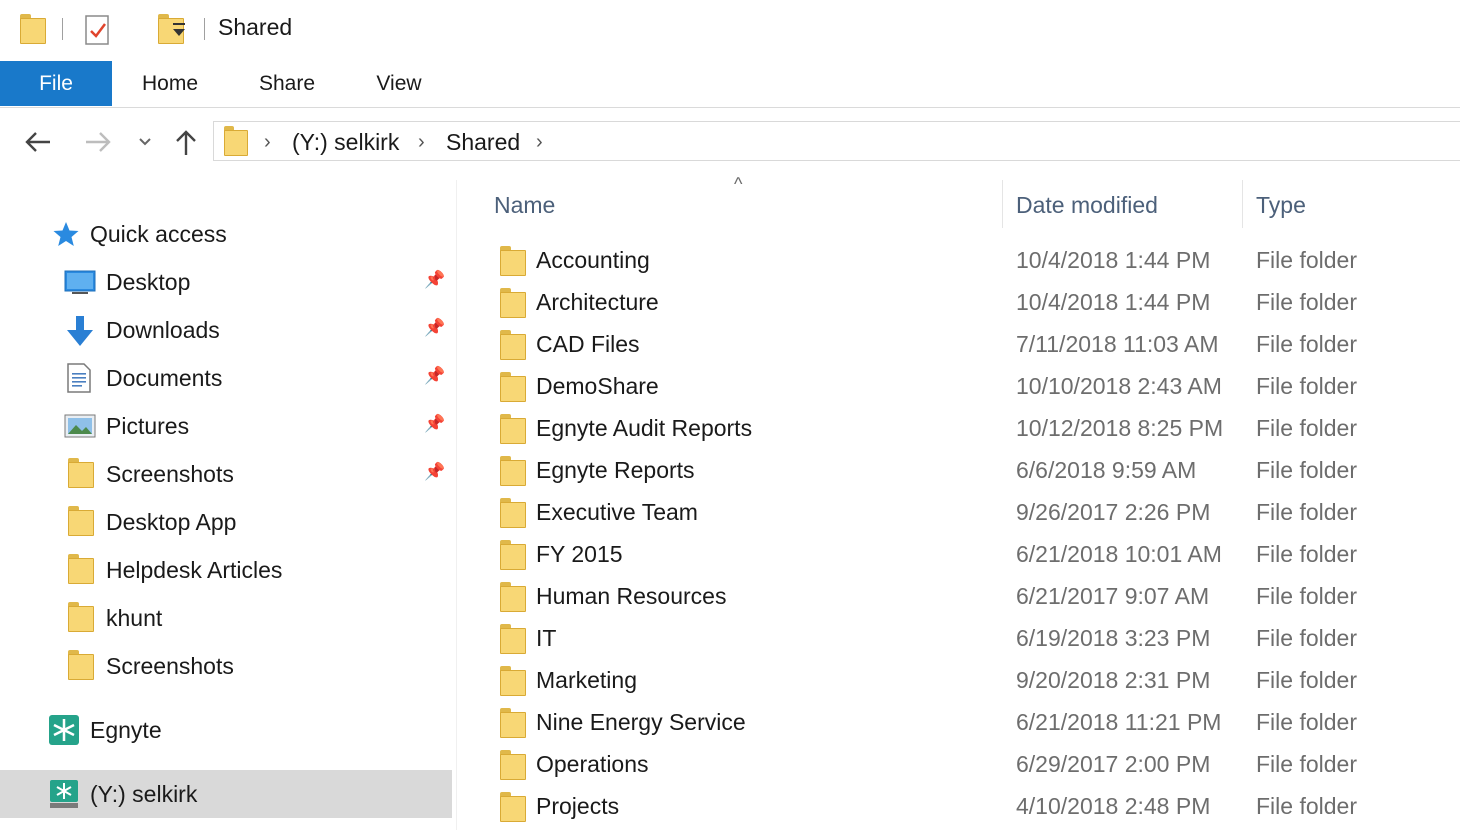 The height and width of the screenshot is (830, 1460). What do you see at coordinates (226, 794) in the screenshot?
I see `sidebar-item-drive-selkirk: (Y:) selkirk` at bounding box center [226, 794].